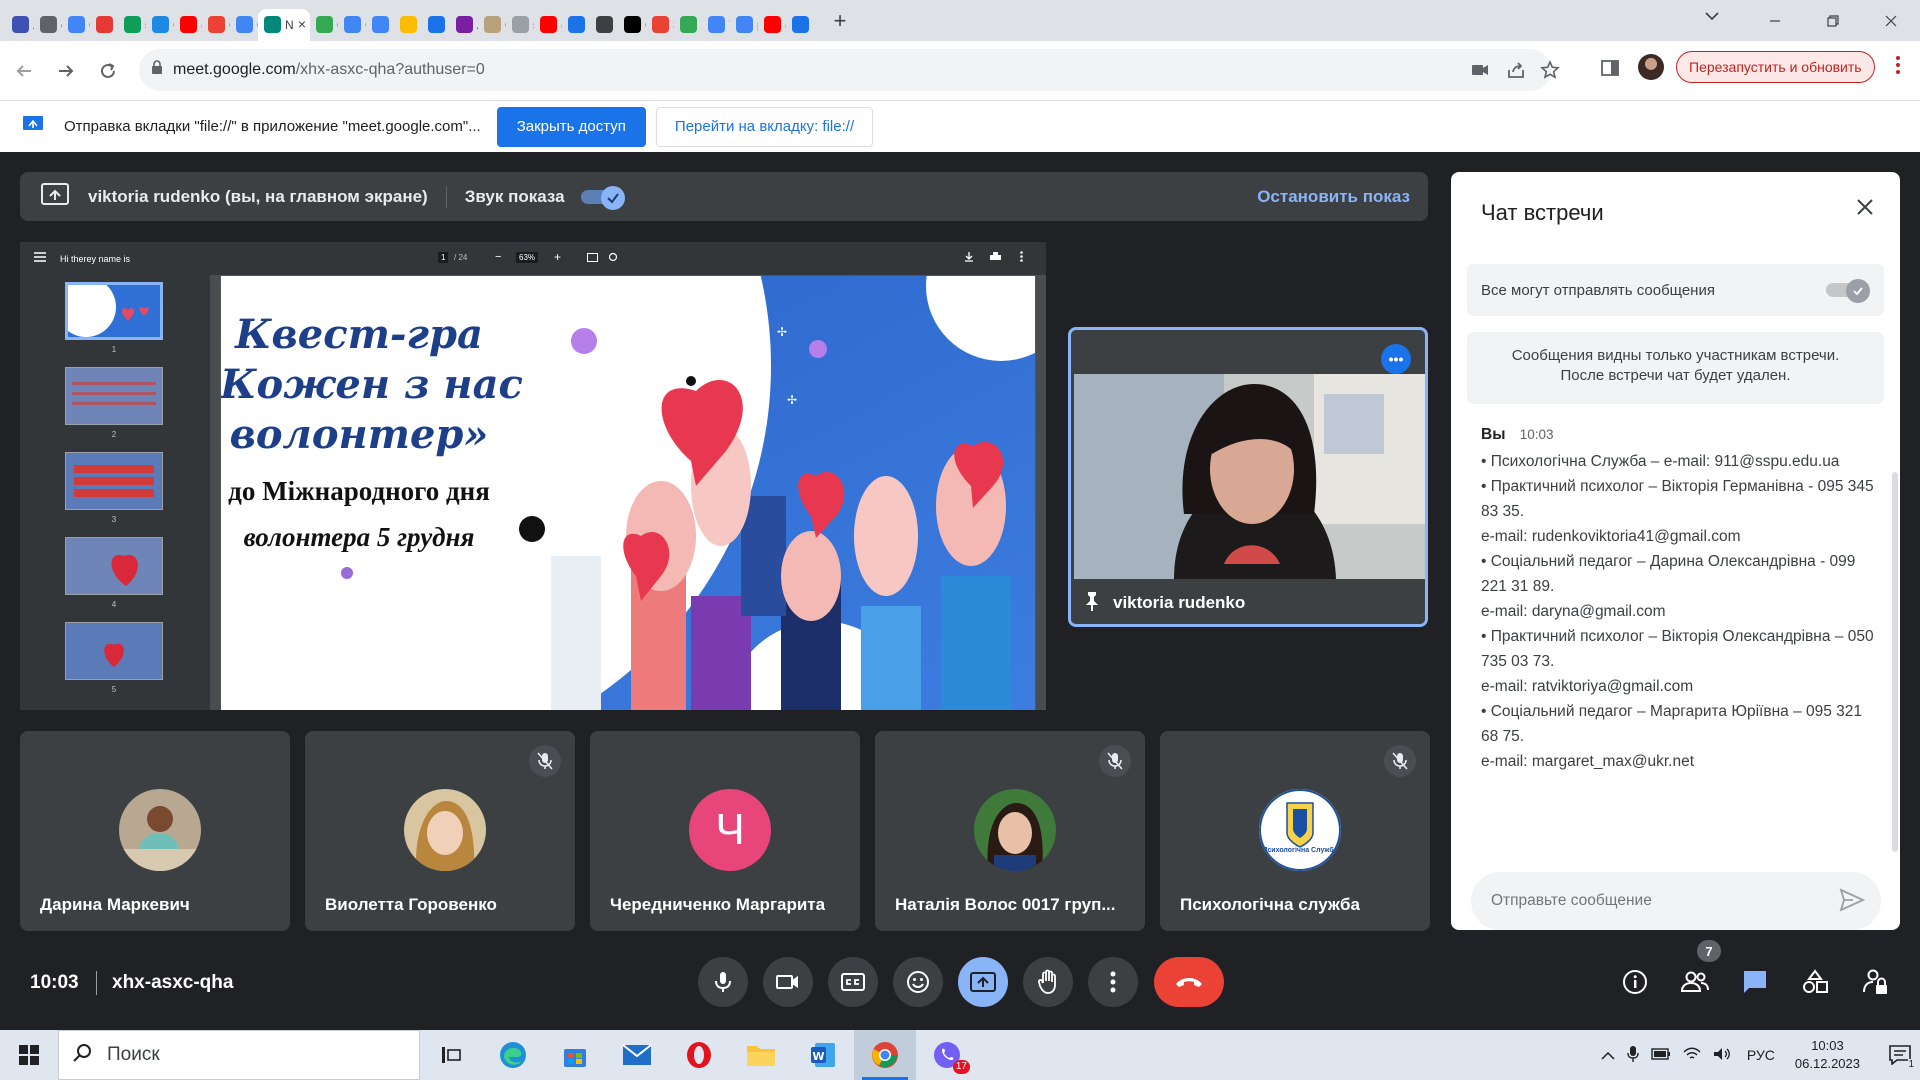 The width and height of the screenshot is (1920, 1080). What do you see at coordinates (24, 71) in the screenshot?
I see `back-button` at bounding box center [24, 71].